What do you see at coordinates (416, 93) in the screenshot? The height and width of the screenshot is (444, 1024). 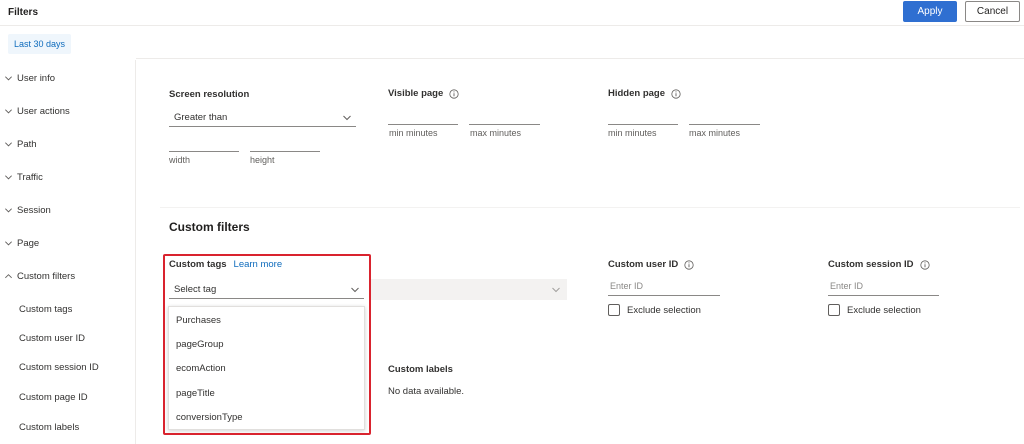 I see `visible-page-label-text: Visible page` at bounding box center [416, 93].